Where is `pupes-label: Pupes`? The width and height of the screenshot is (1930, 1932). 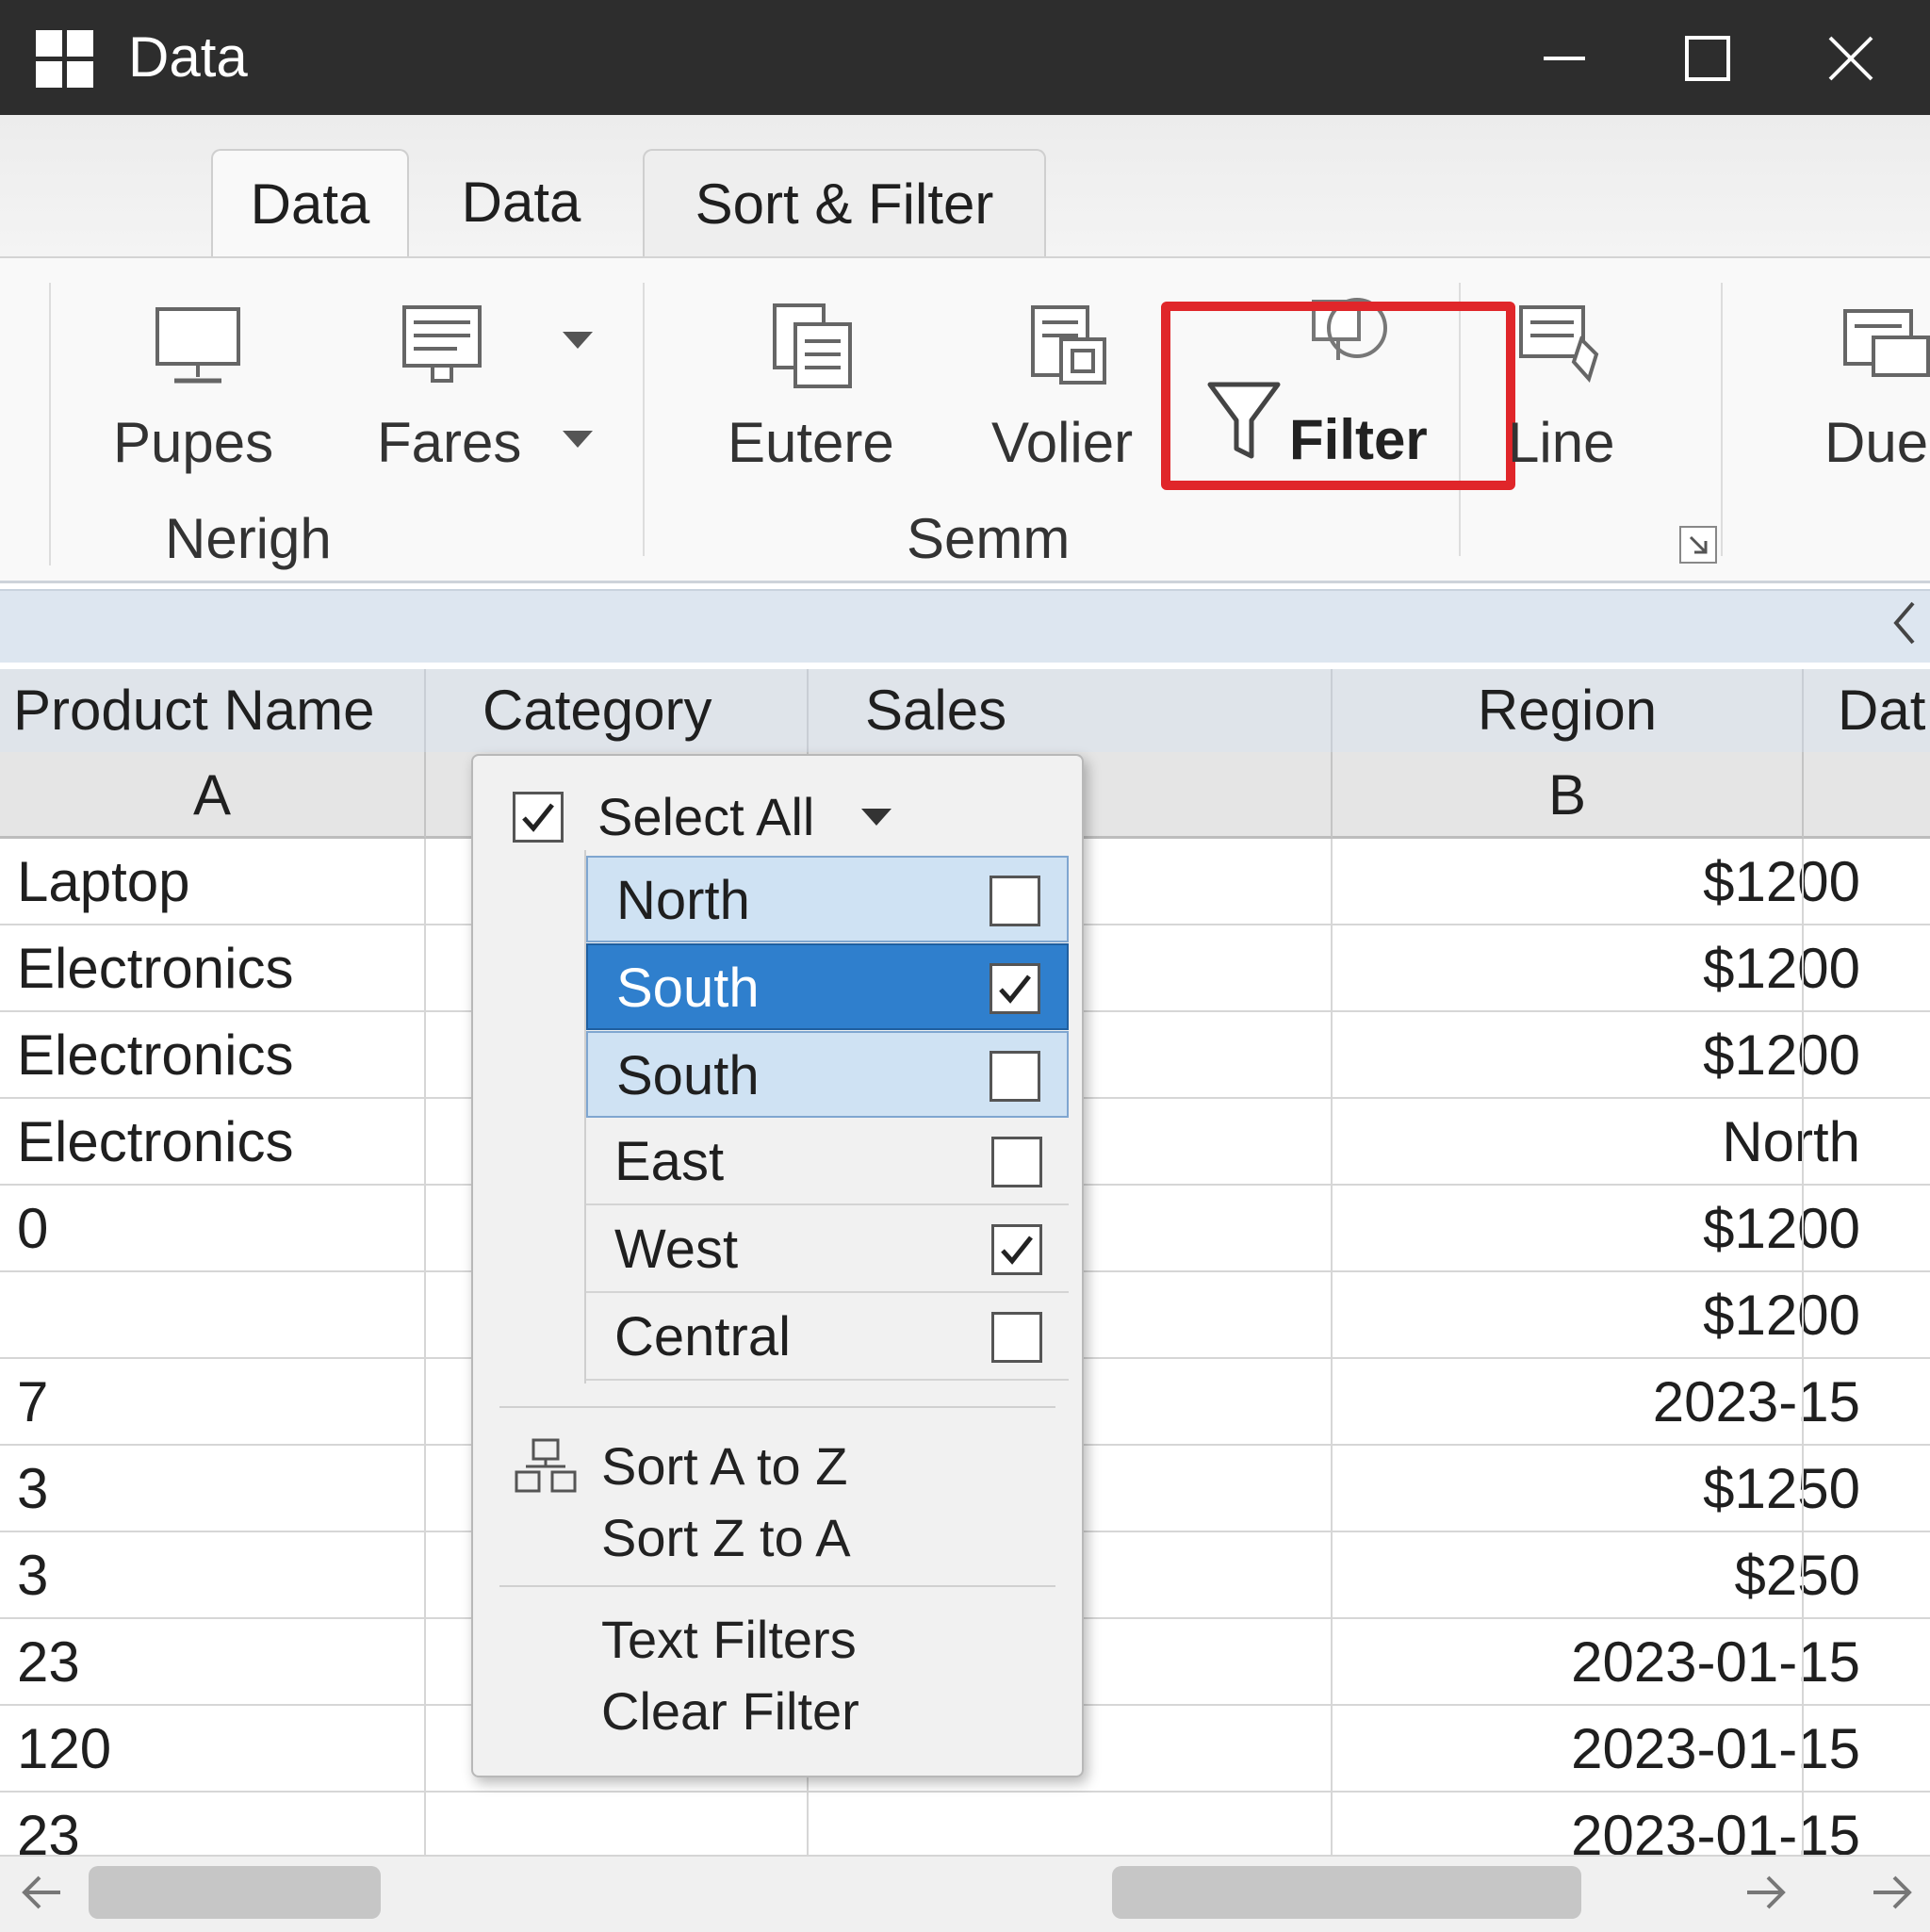 pupes-label: Pupes is located at coordinates (193, 442).